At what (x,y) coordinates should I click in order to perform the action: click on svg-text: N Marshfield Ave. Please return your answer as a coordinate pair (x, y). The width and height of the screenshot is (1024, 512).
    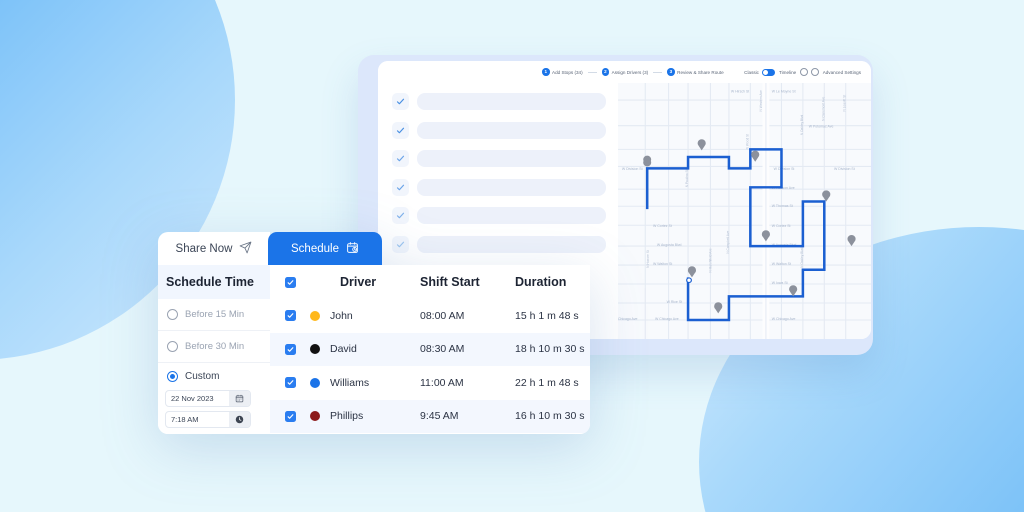
    Looking at the image, I should click on (710, 260).